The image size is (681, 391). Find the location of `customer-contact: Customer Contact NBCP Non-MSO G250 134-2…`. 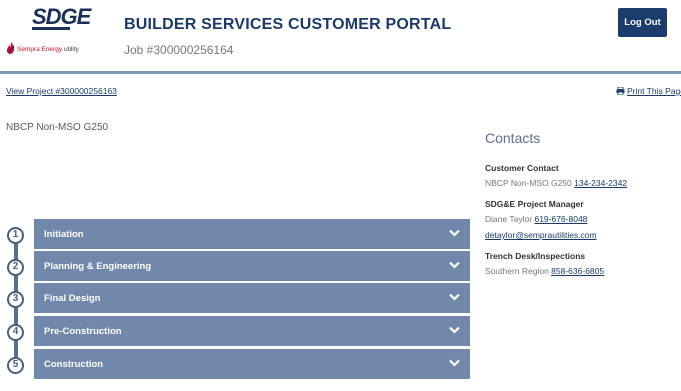

customer-contact: Customer Contact NBCP Non-MSO G250 134-2… is located at coordinates (583, 175).